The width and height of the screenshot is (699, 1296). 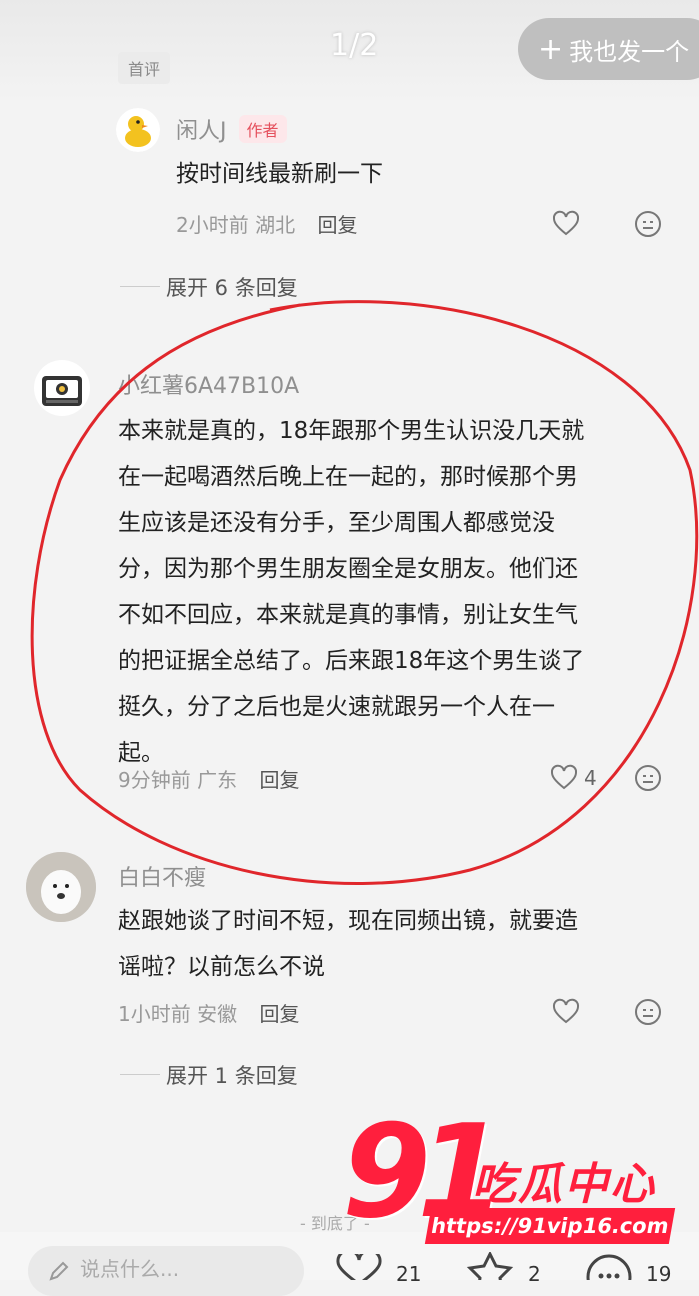 What do you see at coordinates (140, 1074) in the screenshot?
I see `divider` at bounding box center [140, 1074].